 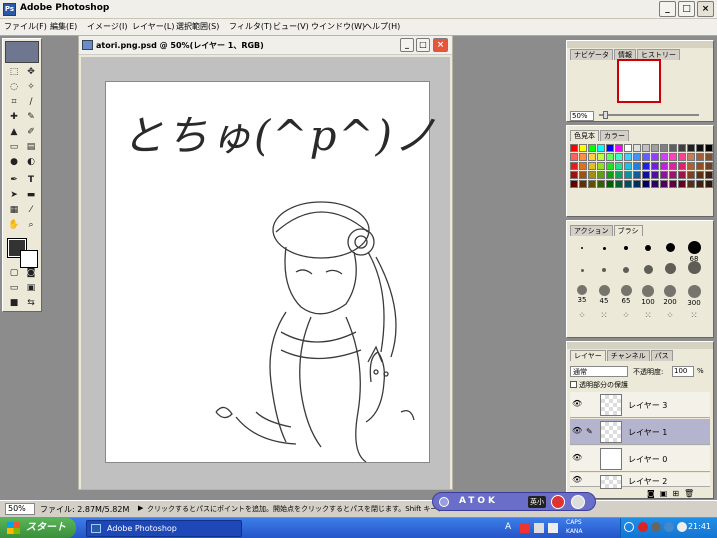 I want to click on start-button: スタート, so click(x=38, y=528).